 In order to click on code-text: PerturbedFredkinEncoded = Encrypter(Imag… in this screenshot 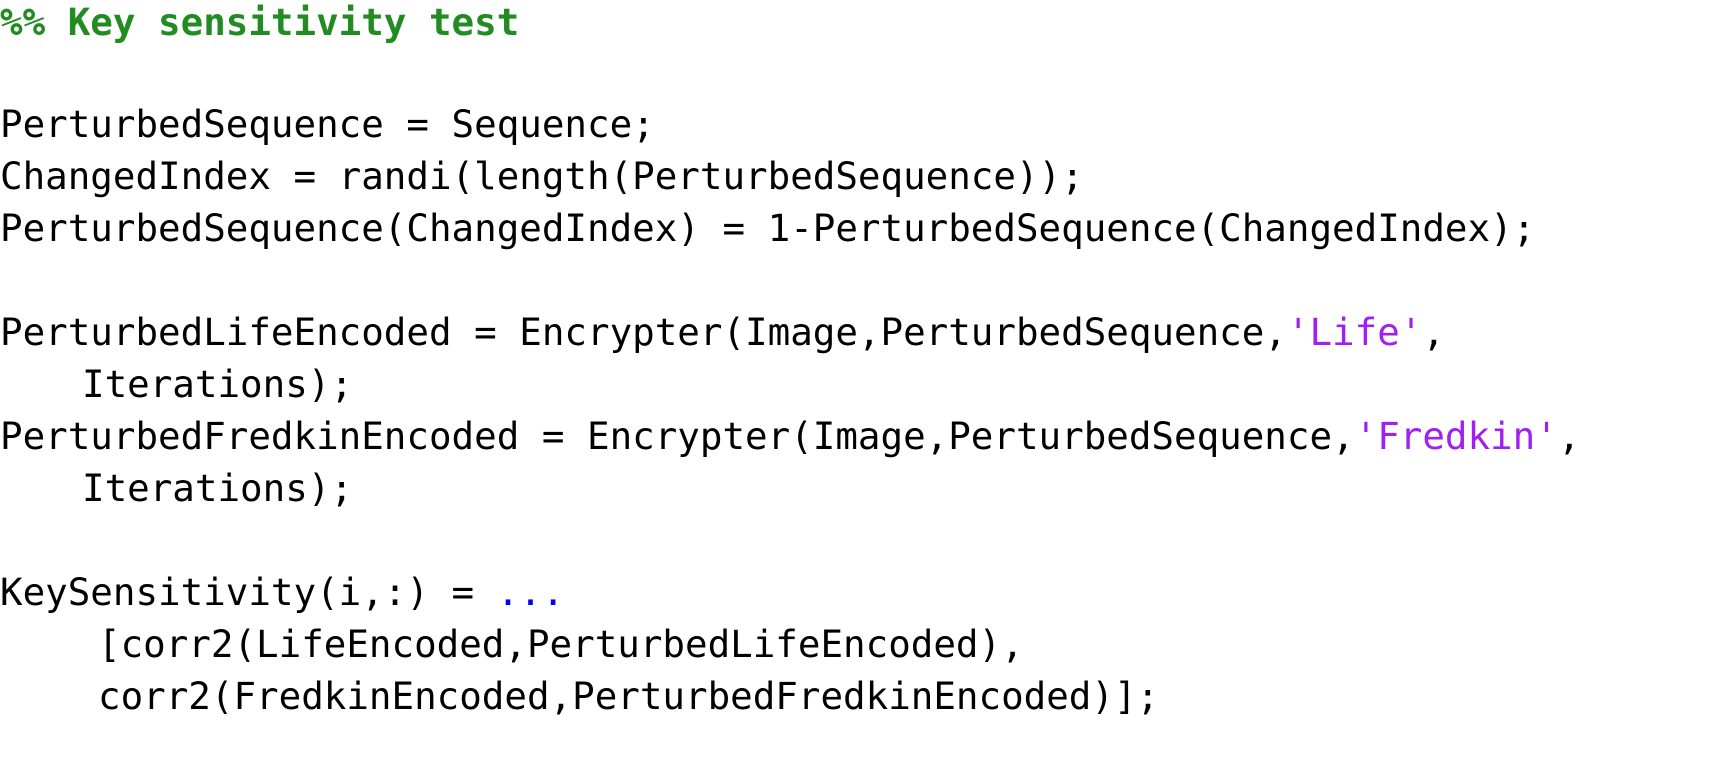, I will do `click(677, 436)`.